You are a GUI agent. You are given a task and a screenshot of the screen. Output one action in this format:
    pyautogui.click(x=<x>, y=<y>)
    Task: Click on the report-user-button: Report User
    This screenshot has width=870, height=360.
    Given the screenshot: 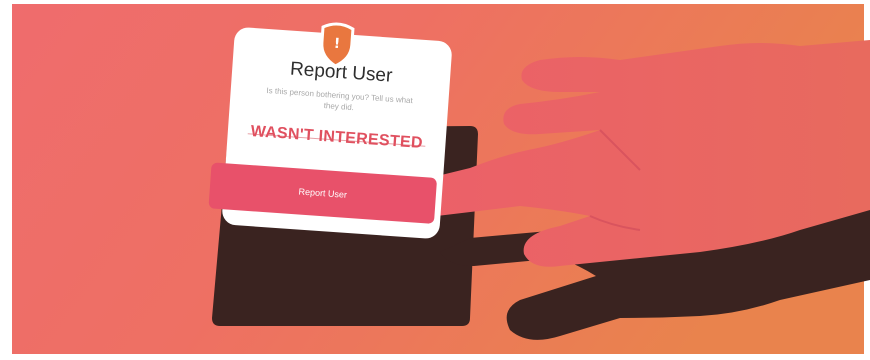 What is the action you would take?
    pyautogui.click(x=322, y=193)
    